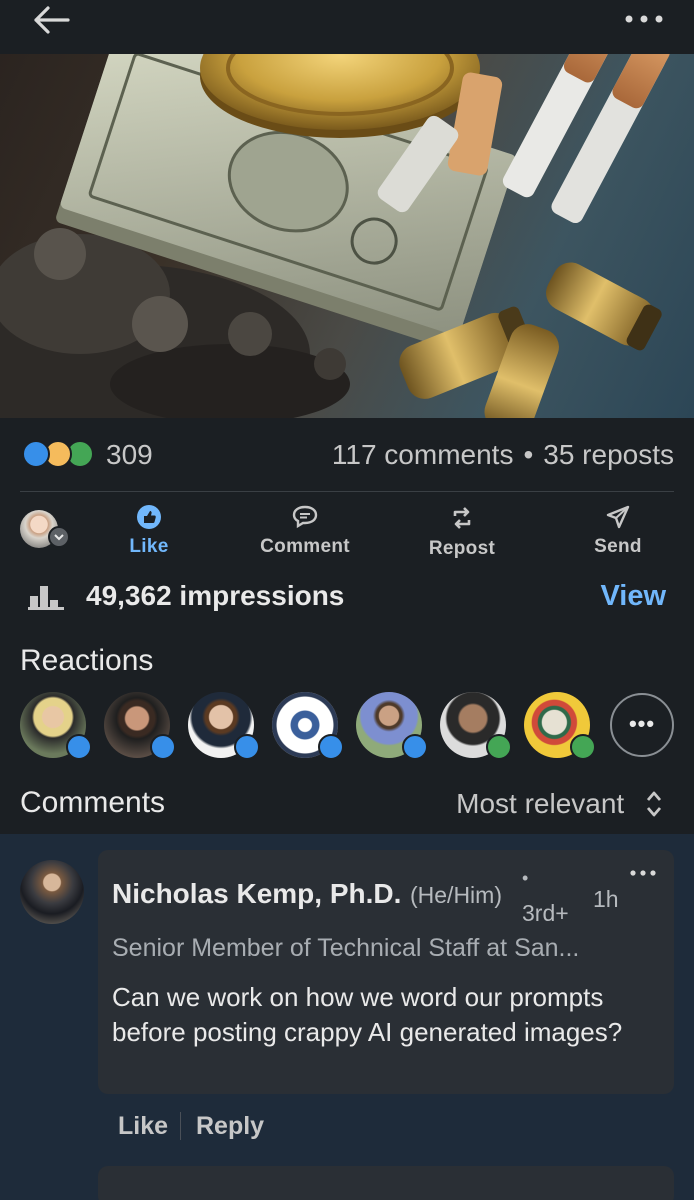 Image resolution: width=694 pixels, height=1200 pixels. What do you see at coordinates (256, 894) in the screenshot?
I see `comment-author: Nicholas Kemp, Ph.D.` at bounding box center [256, 894].